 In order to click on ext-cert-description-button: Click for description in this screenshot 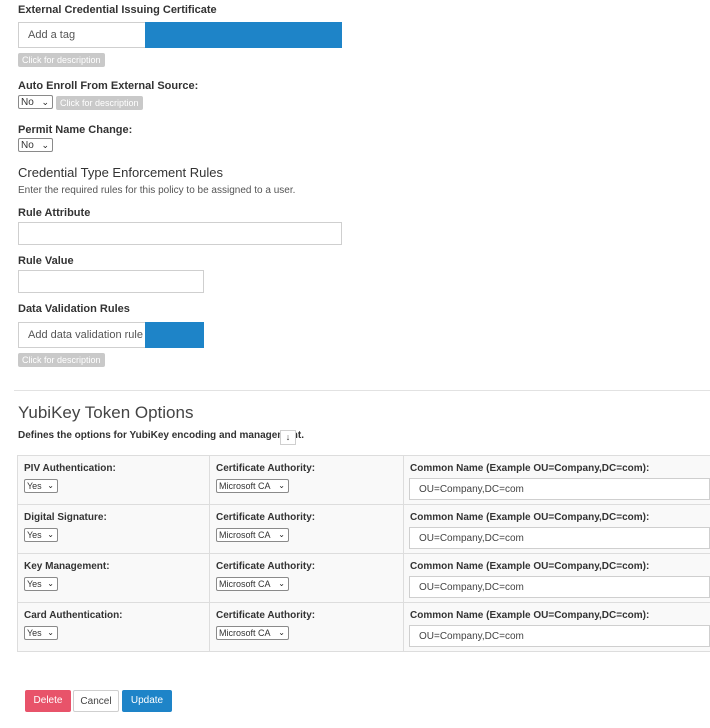, I will do `click(61, 60)`.